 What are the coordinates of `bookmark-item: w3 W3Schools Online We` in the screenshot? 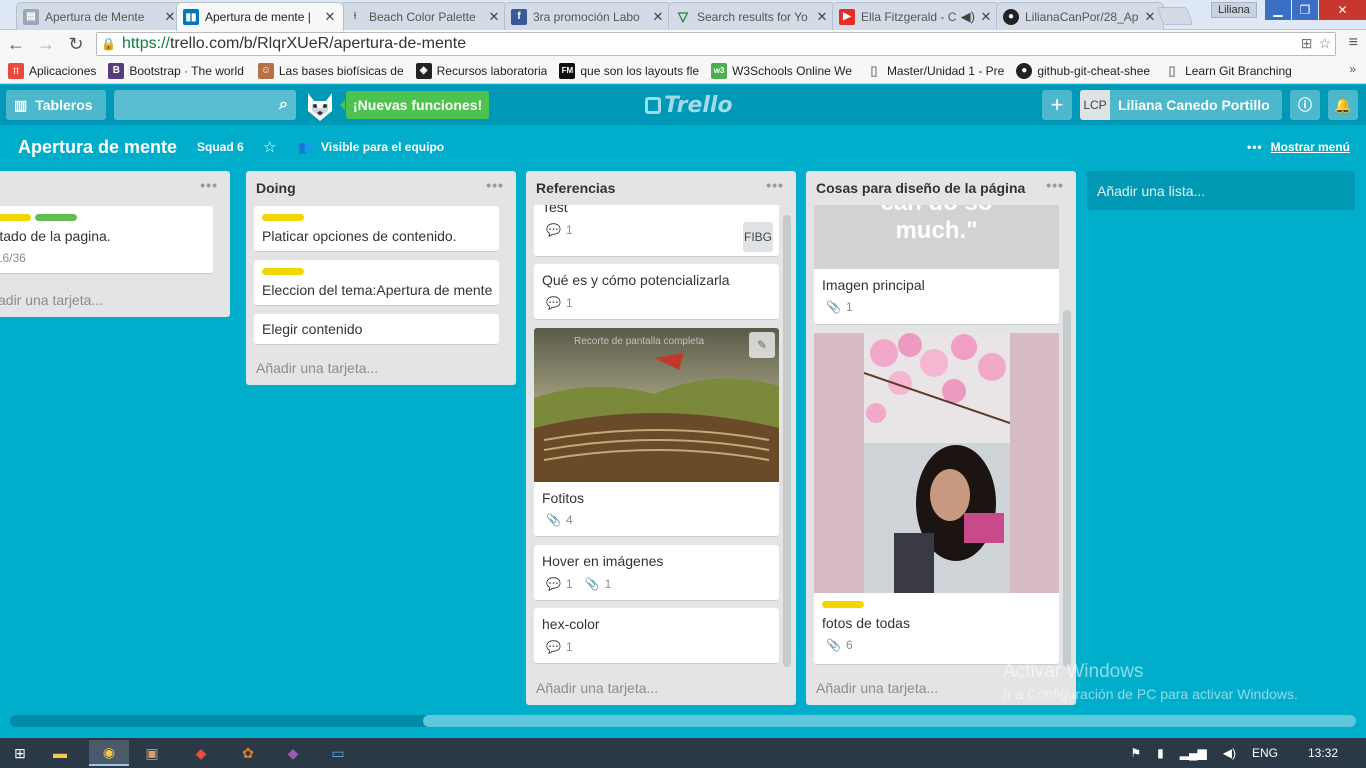 It's located at (781, 70).